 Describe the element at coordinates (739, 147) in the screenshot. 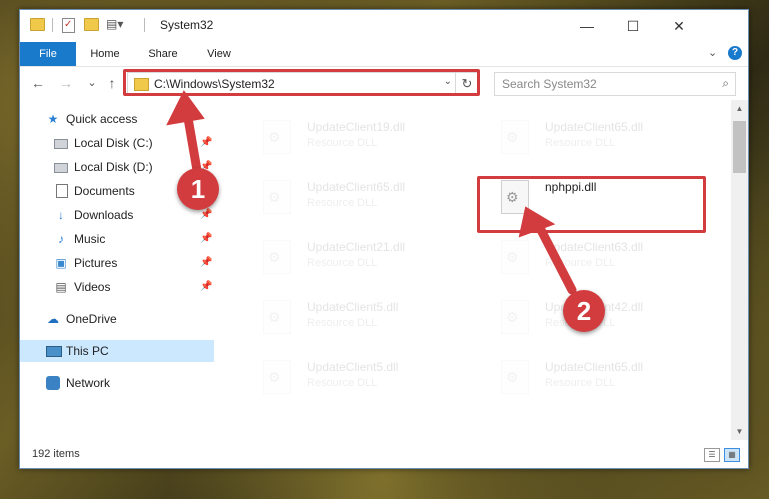

I see `scroll-thumb` at that location.